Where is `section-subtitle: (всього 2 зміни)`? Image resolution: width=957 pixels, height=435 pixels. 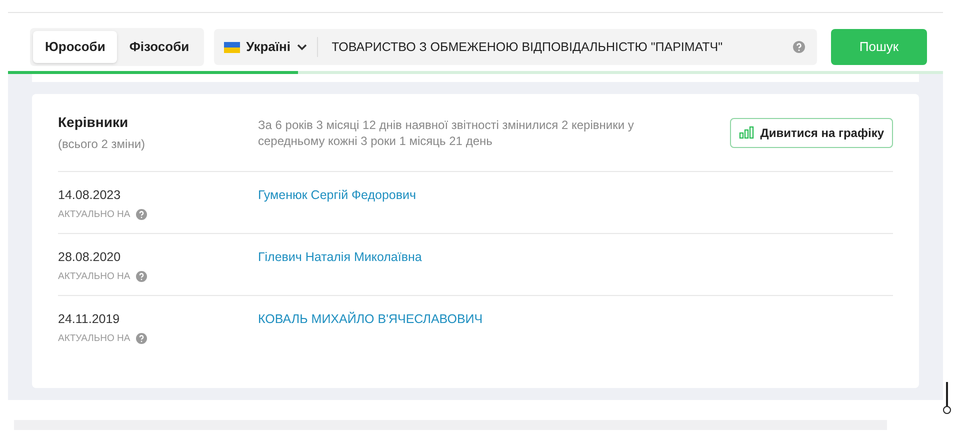 section-subtitle: (всього 2 зміни) is located at coordinates (102, 144).